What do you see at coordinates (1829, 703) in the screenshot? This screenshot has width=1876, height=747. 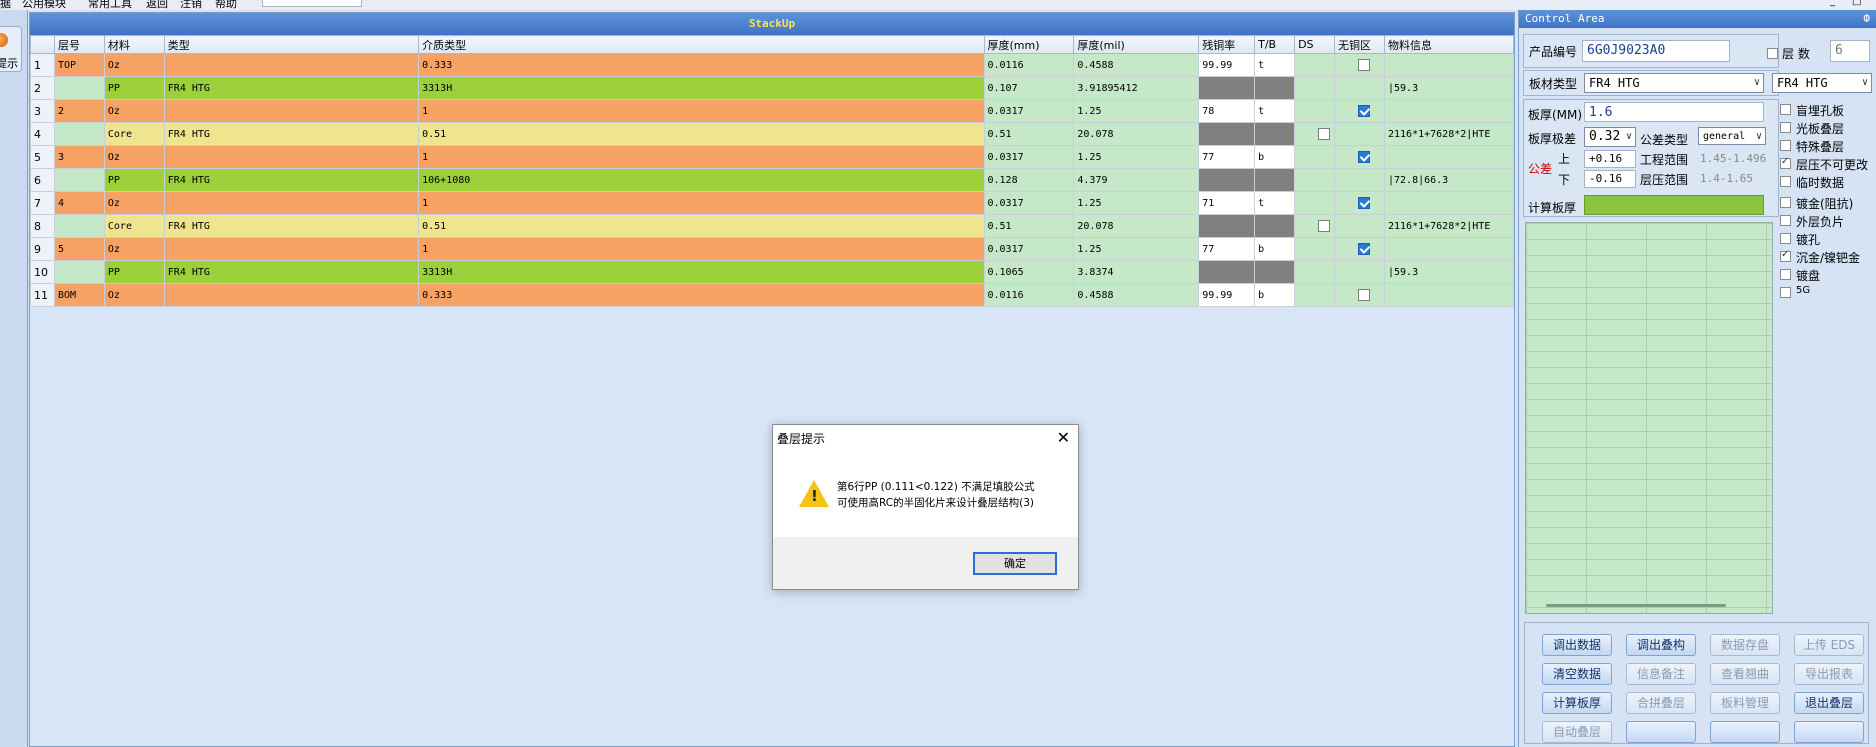 I see `action-button: 退出叠层` at bounding box center [1829, 703].